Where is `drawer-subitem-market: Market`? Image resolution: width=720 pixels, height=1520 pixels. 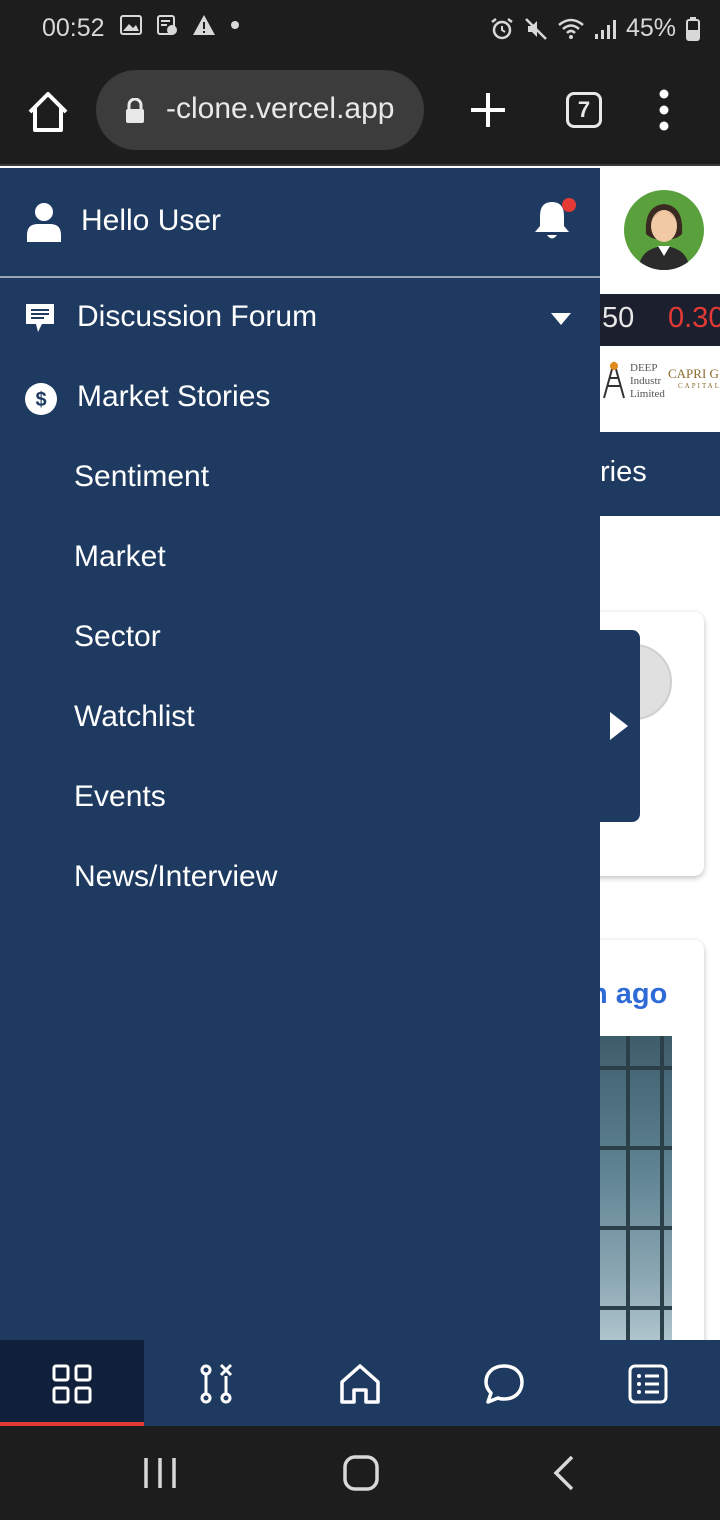
drawer-subitem-market: Market is located at coordinates (300, 560).